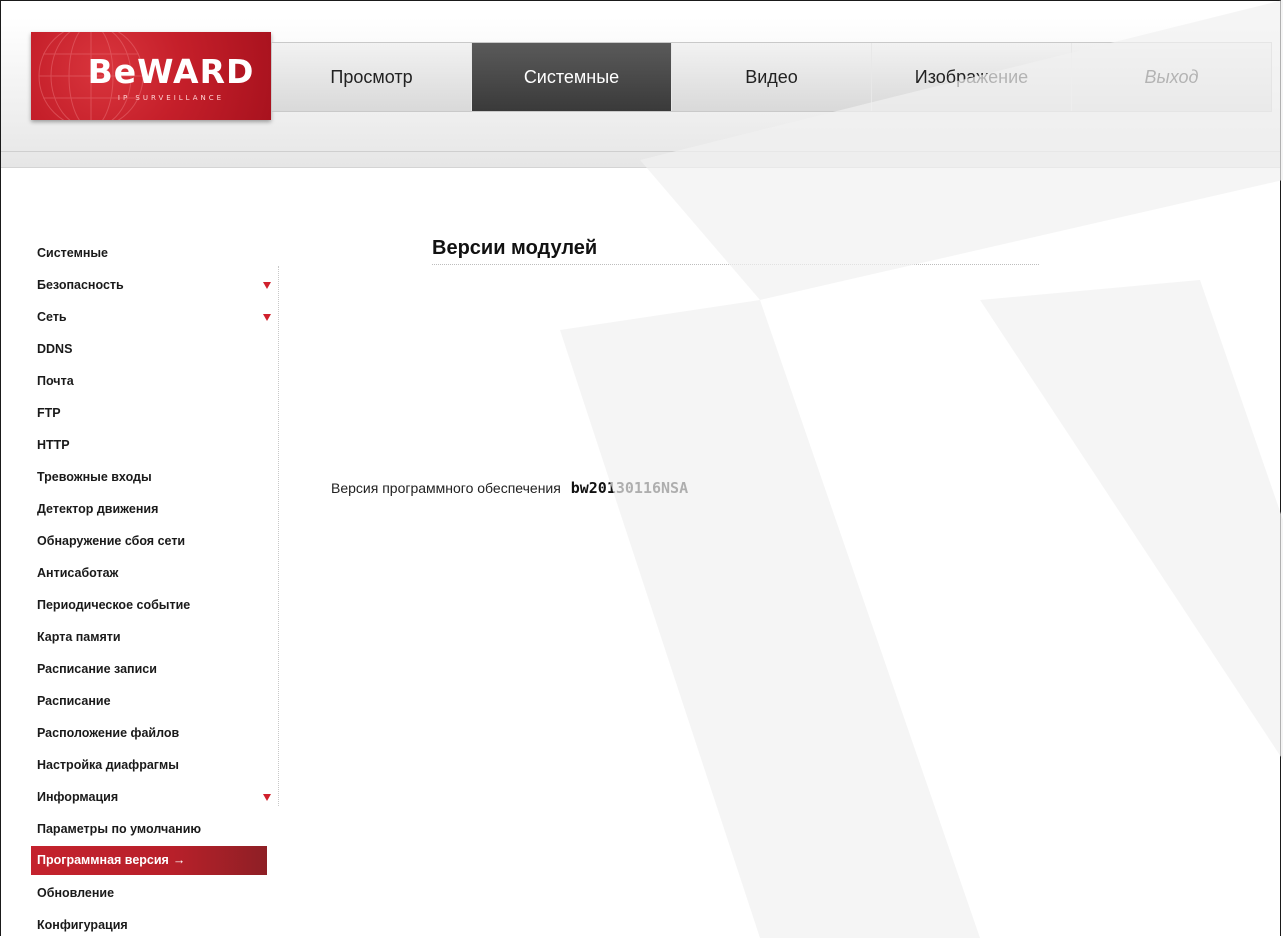 The height and width of the screenshot is (938, 1283). I want to click on sidebar-item-label: Периодическое событие, so click(114, 605).